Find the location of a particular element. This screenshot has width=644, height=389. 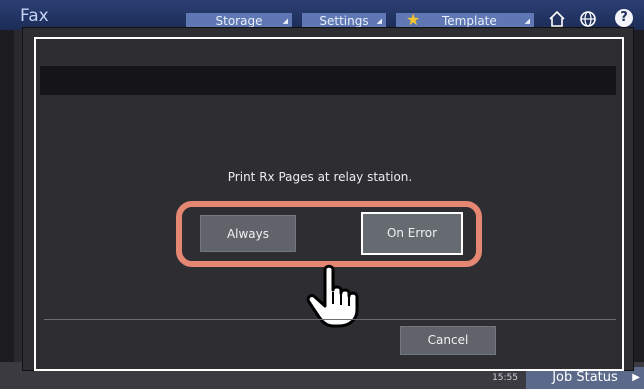

help-icon: ? is located at coordinates (624, 18).